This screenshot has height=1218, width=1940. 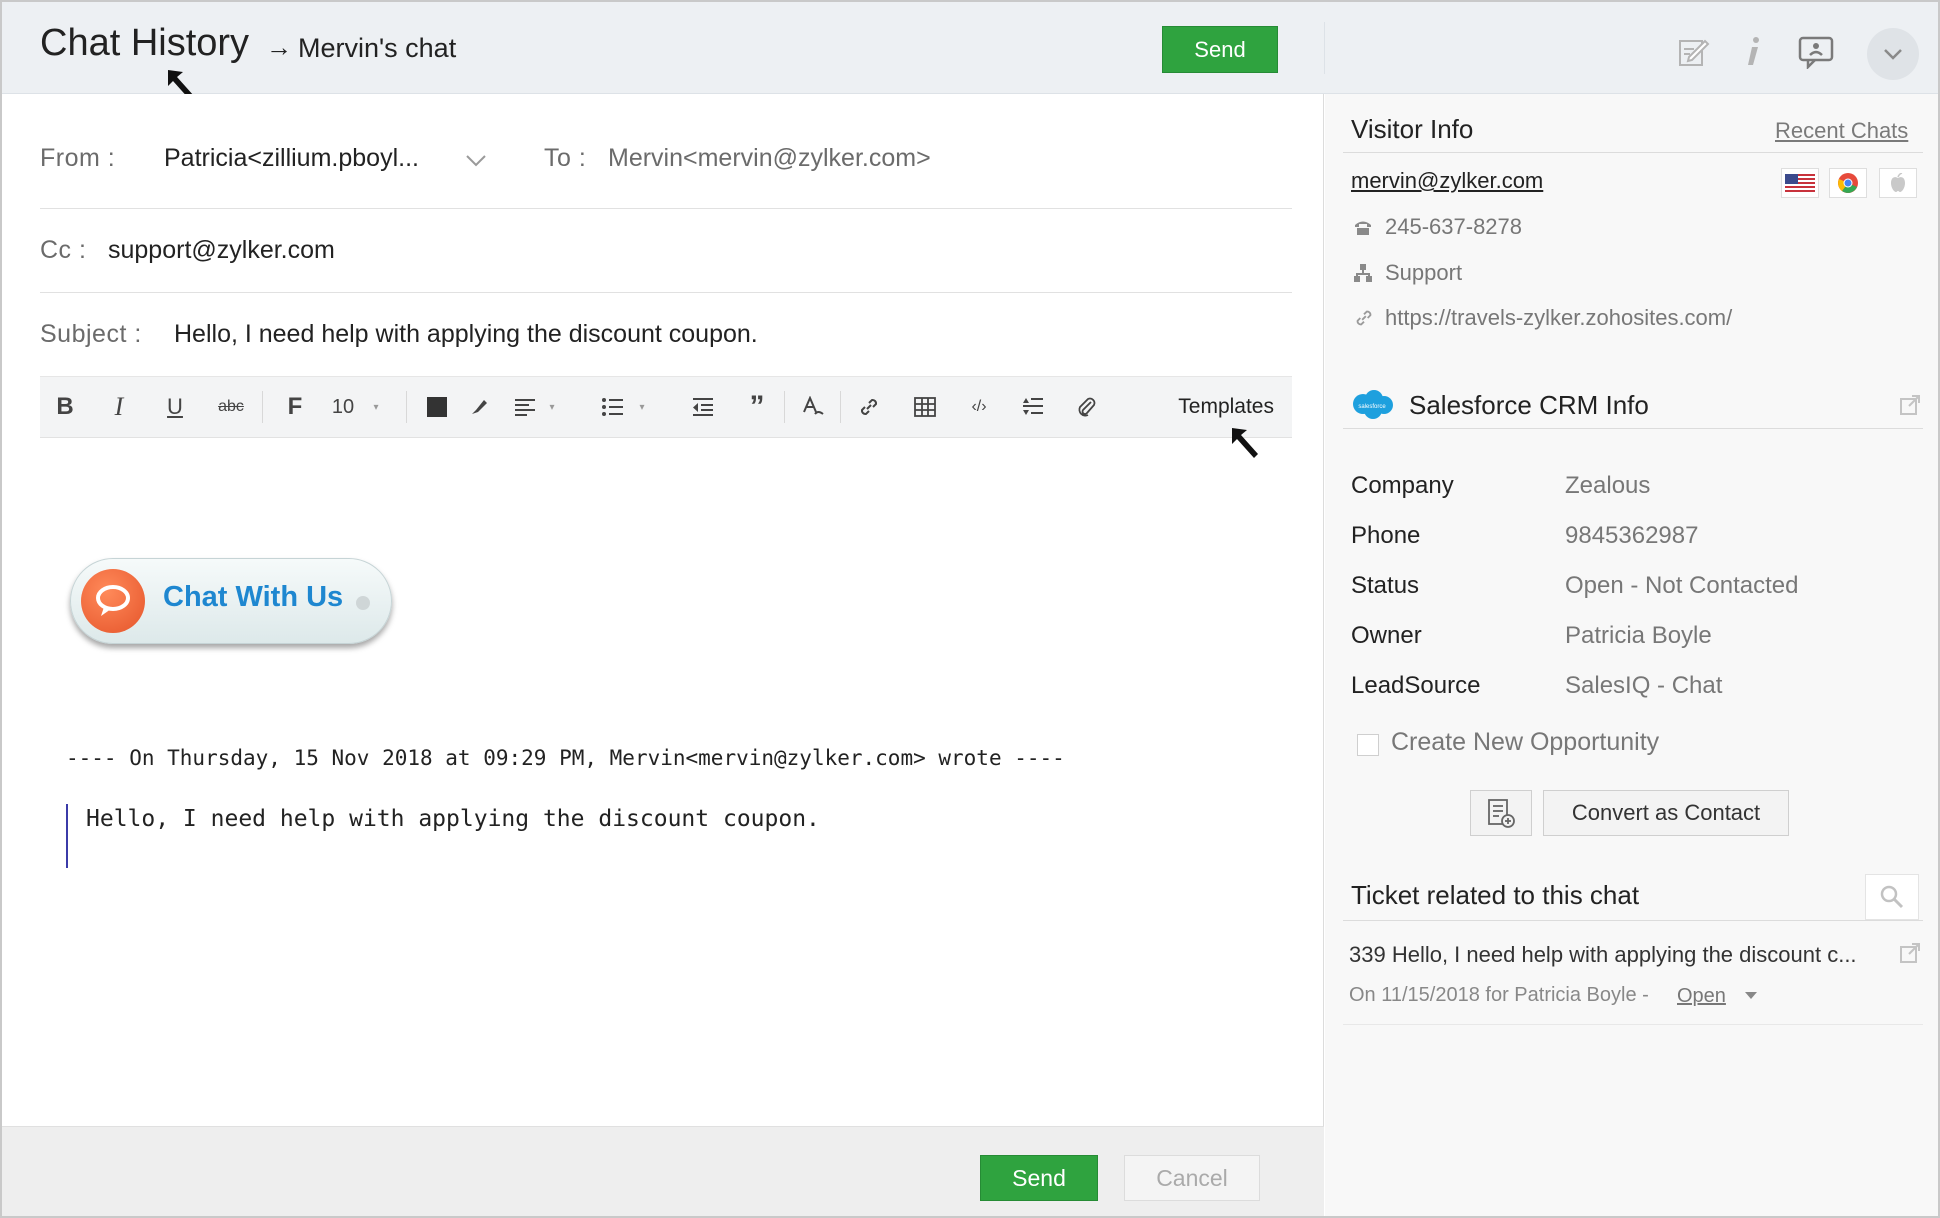 I want to click on chat-with-us-button: Chat With Us, so click(x=231, y=601).